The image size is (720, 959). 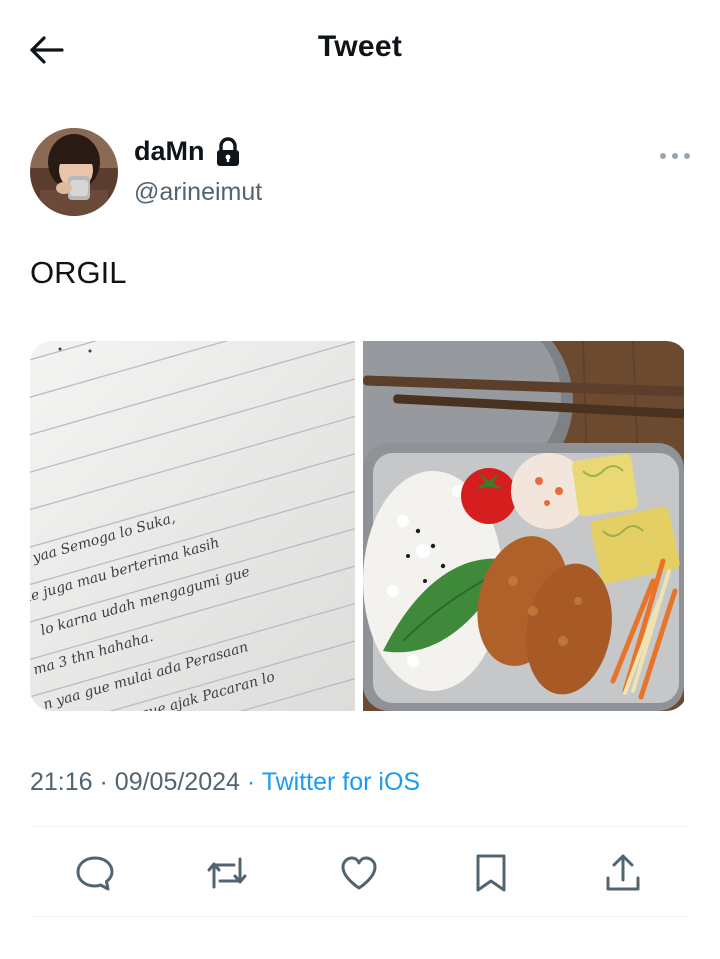 I want to click on author-handle: @arineimut, so click(x=198, y=192).